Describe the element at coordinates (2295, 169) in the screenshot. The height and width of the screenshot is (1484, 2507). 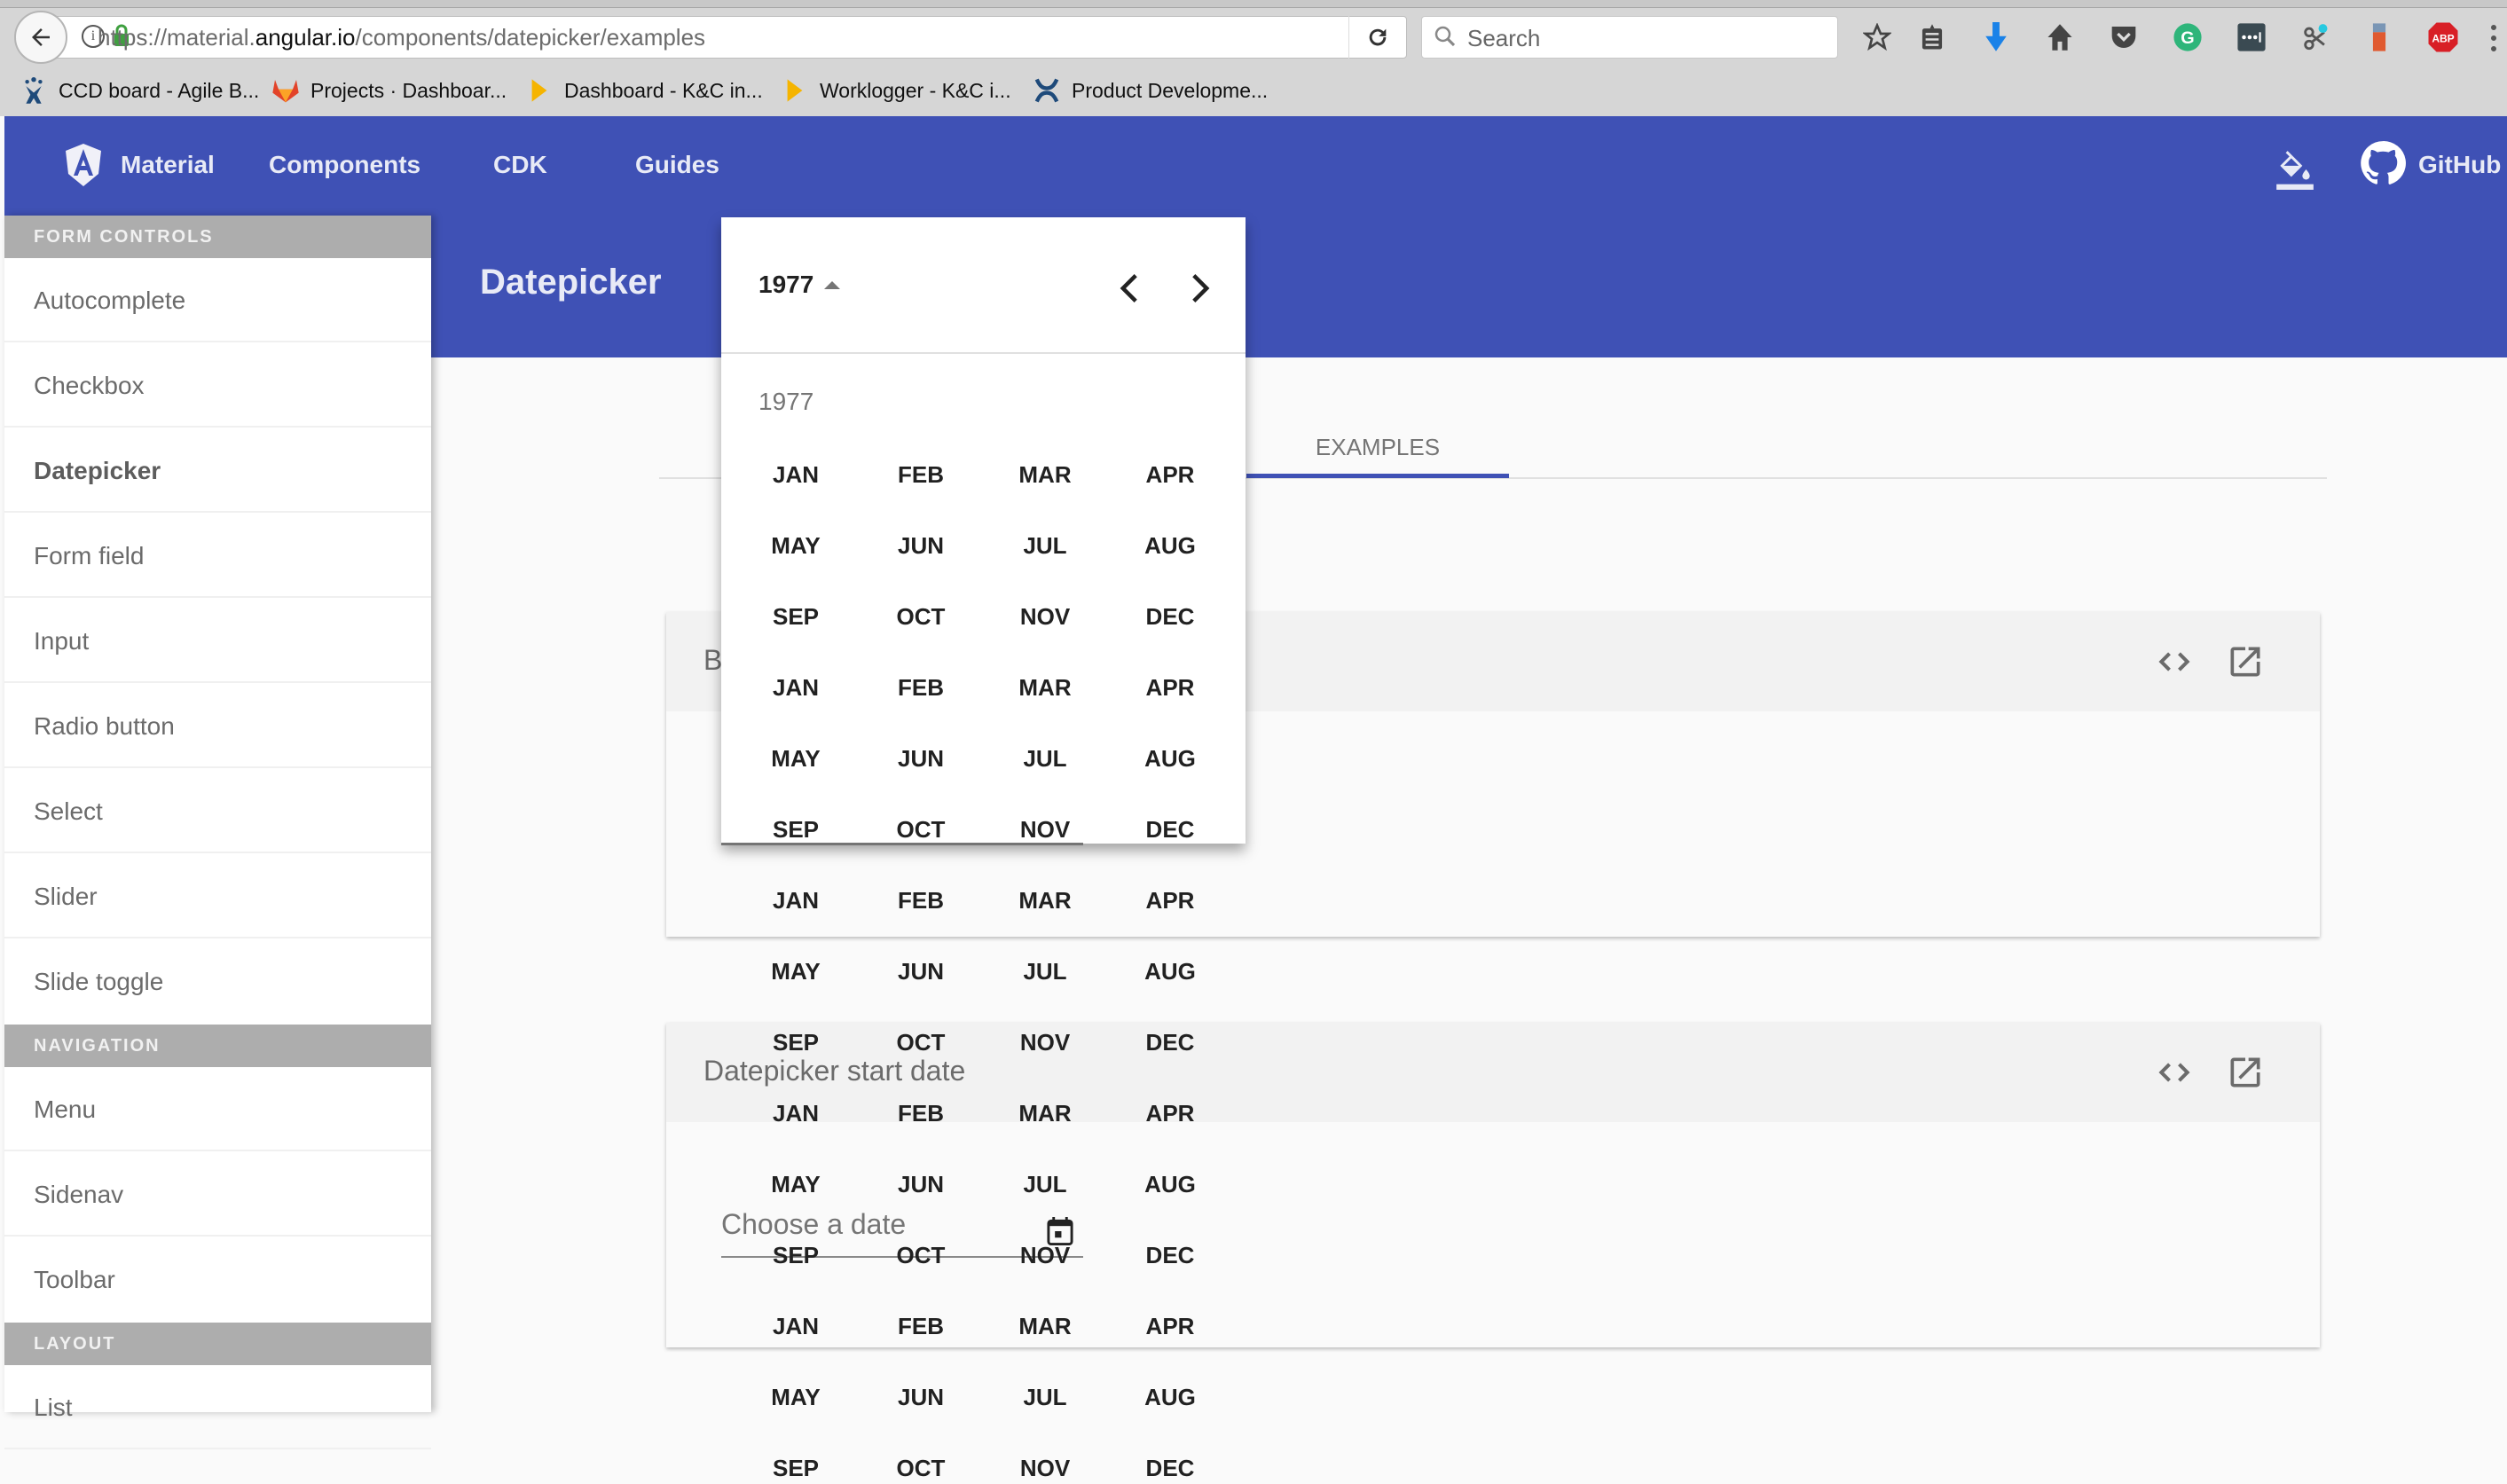
I see `theme-picker-icon` at that location.